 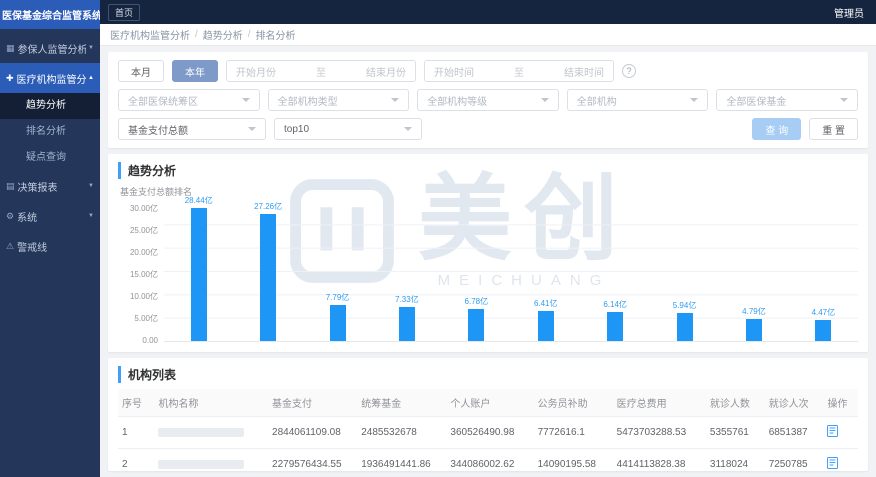 What do you see at coordinates (584, 73) in the screenshot?
I see `end-time-placeholder: 结束时间` at bounding box center [584, 73].